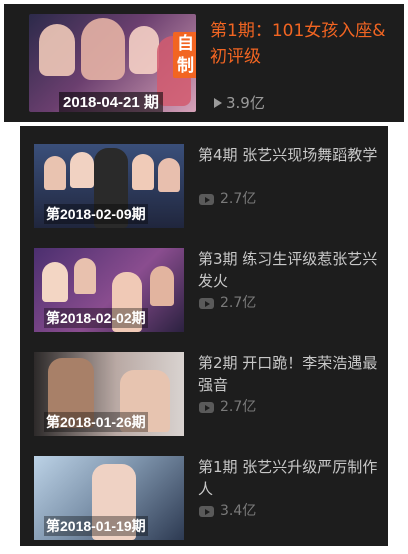  What do you see at coordinates (218, 103) in the screenshot?
I see `play-icon` at bounding box center [218, 103].